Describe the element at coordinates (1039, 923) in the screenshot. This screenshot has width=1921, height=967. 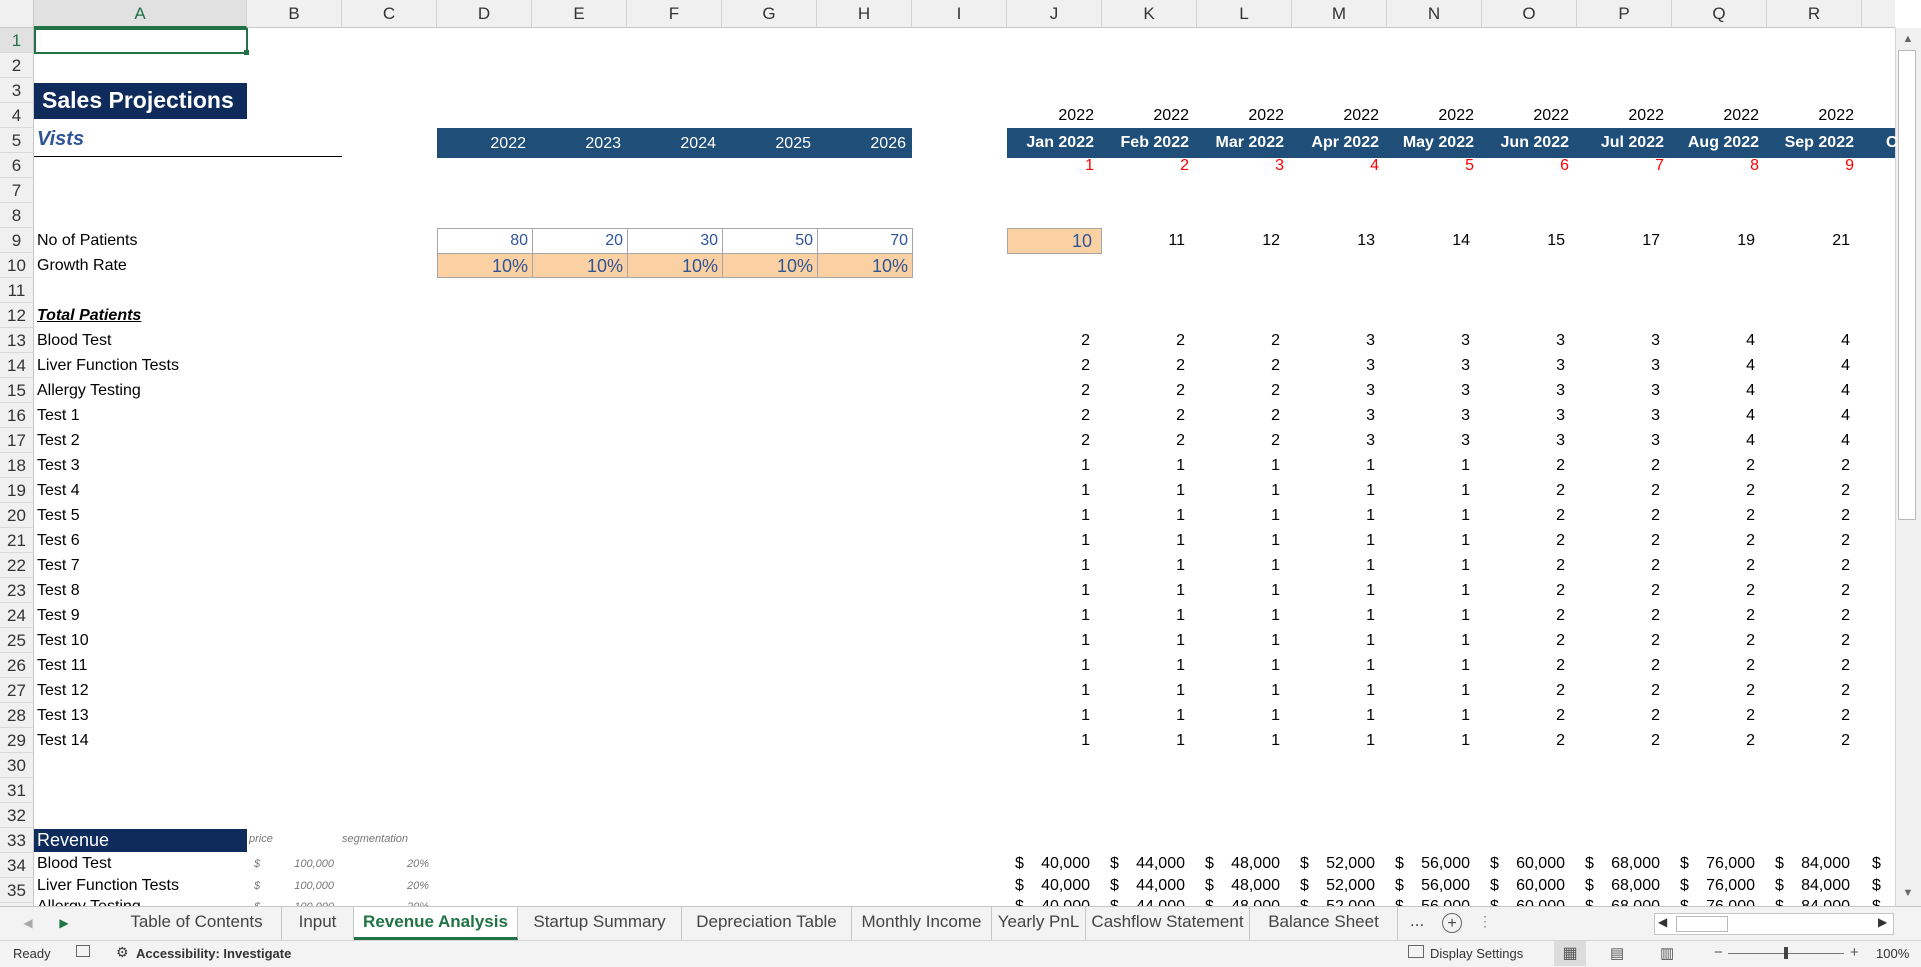
I see `sheet-tab: Yearly PnL` at that location.